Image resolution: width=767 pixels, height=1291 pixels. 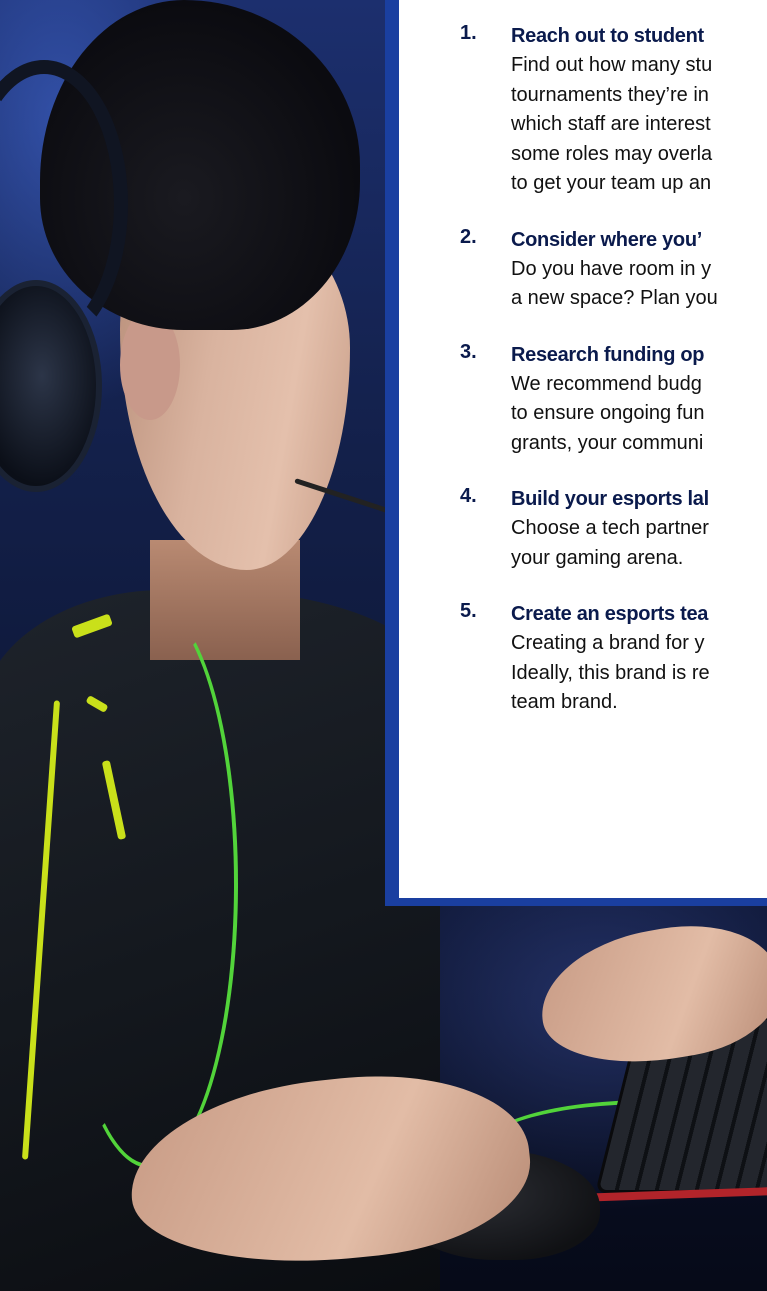 I want to click on headphone-cable, so click(x=149, y=884).